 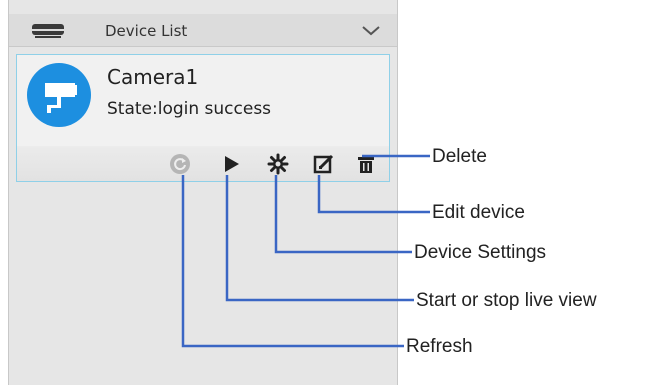 What do you see at coordinates (439, 346) in the screenshot?
I see `callout-refresh: Refresh` at bounding box center [439, 346].